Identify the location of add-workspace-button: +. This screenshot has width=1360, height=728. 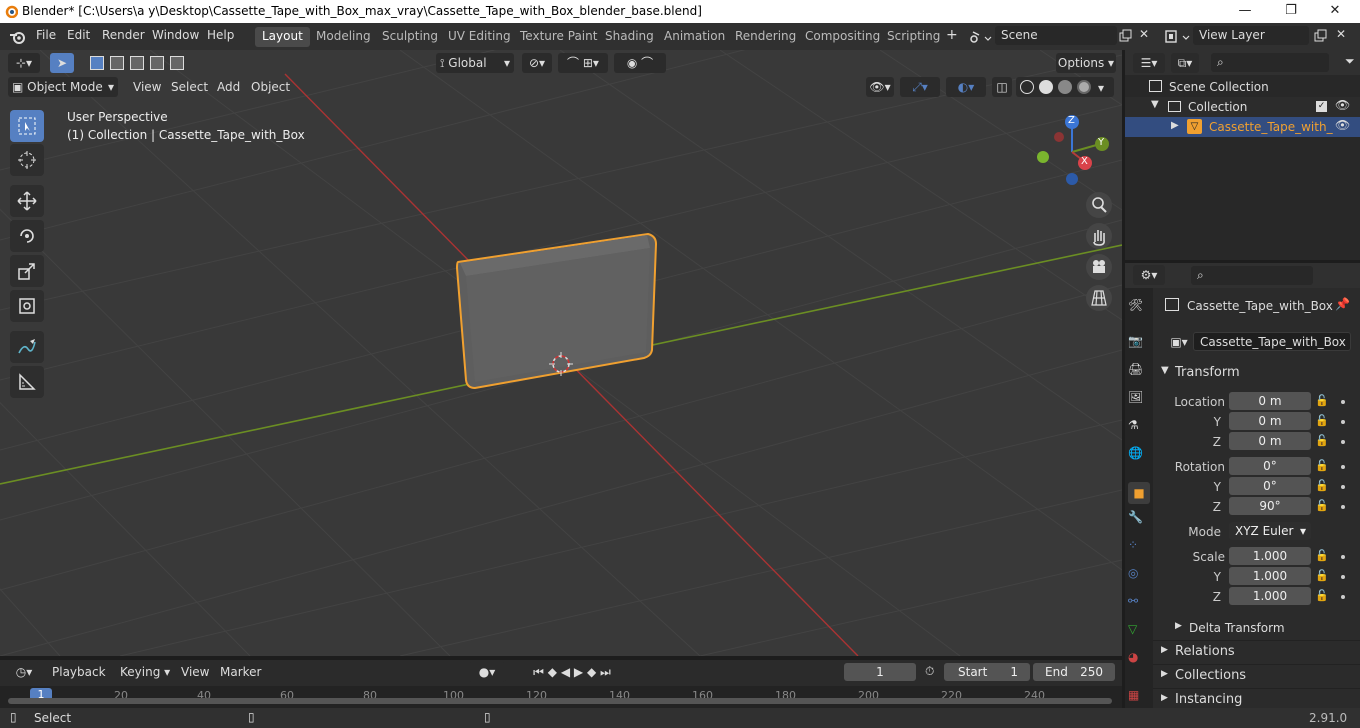
(952, 35).